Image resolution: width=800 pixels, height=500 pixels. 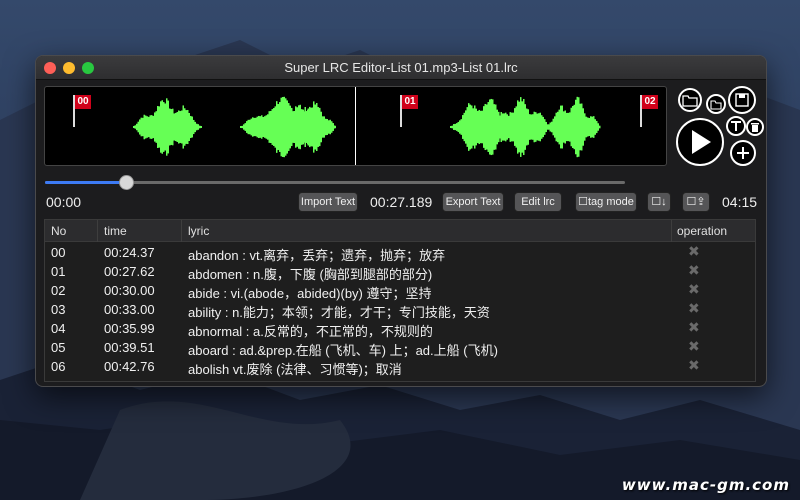 I want to click on playhead, so click(x=355, y=126).